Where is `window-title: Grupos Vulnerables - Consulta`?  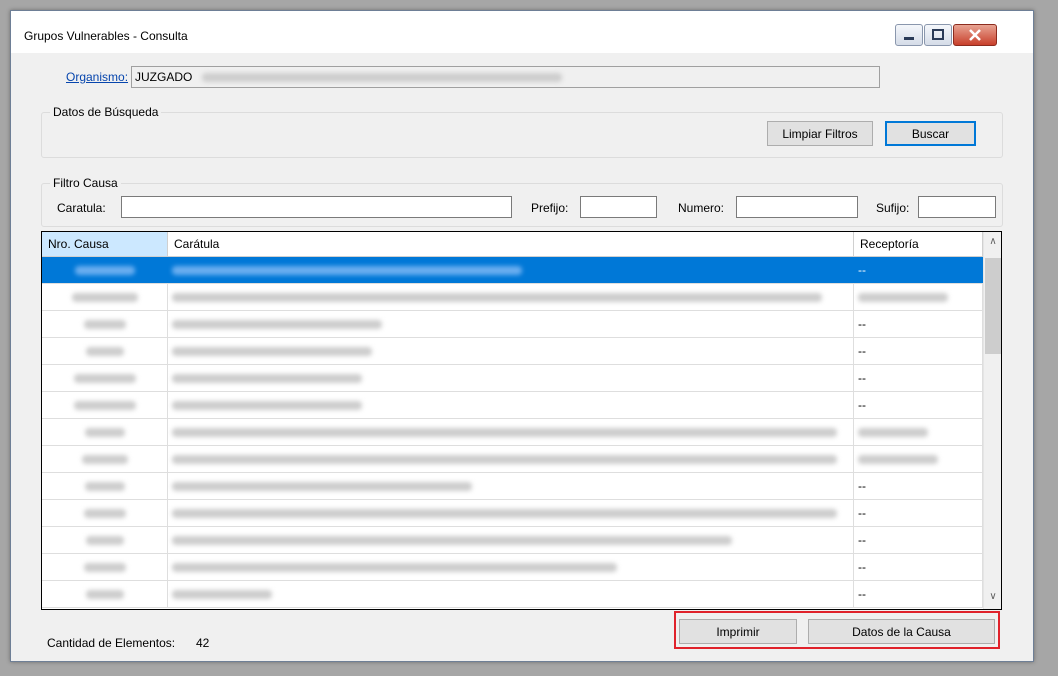
window-title: Grupos Vulnerables - Consulta is located at coordinates (106, 36).